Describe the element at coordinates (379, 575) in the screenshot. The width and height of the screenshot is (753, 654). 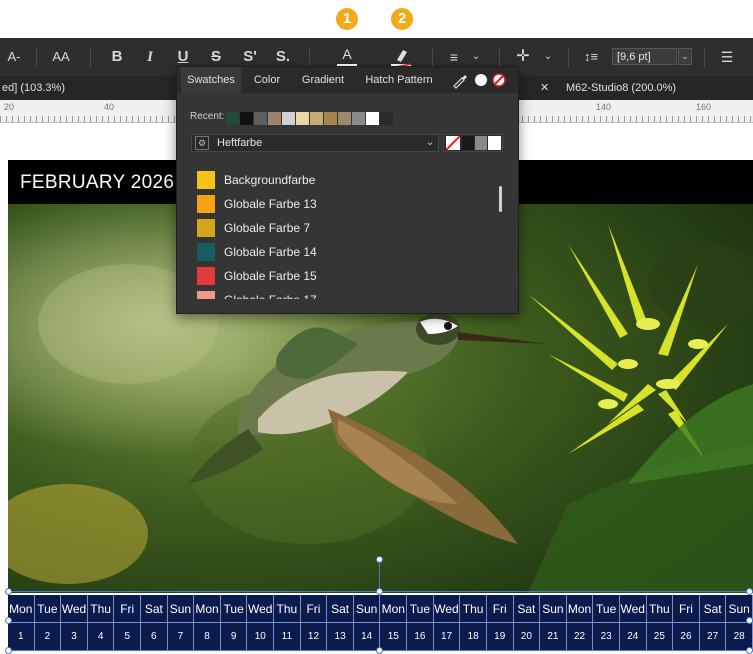
I see `rotation-handle-stem` at that location.